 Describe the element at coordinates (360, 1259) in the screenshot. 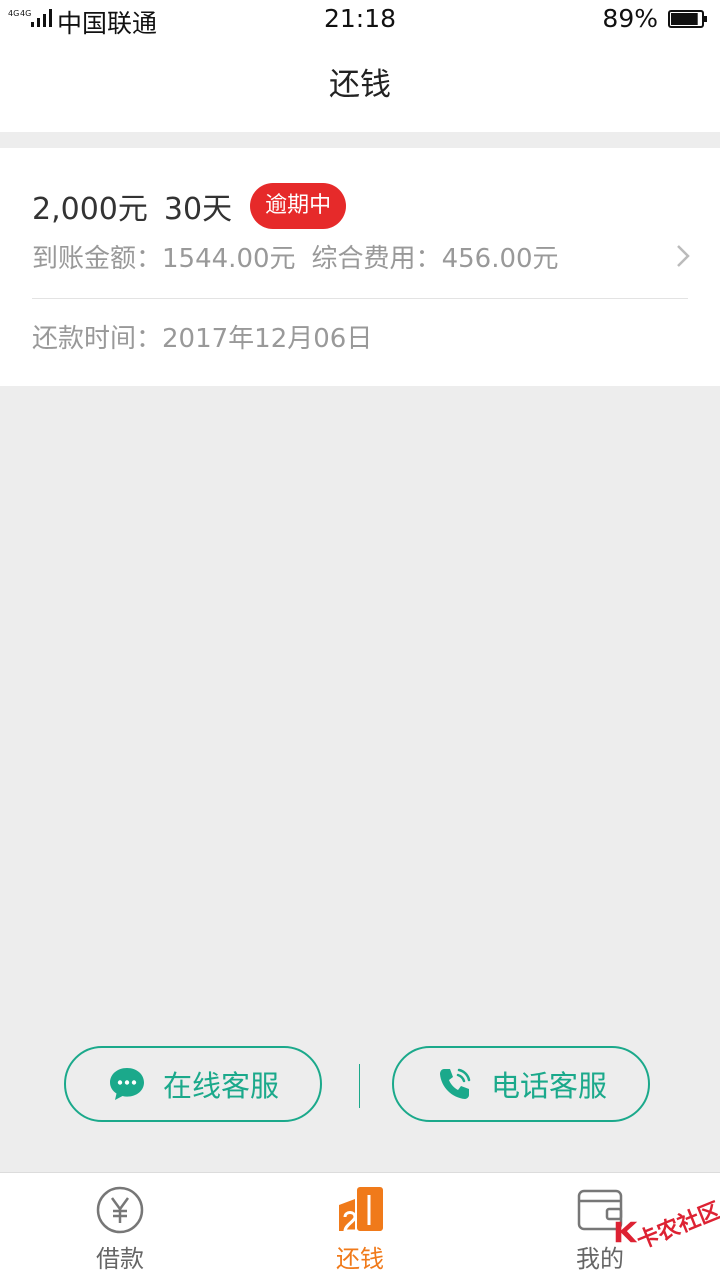

I see `tab-repay-label: 还钱` at that location.